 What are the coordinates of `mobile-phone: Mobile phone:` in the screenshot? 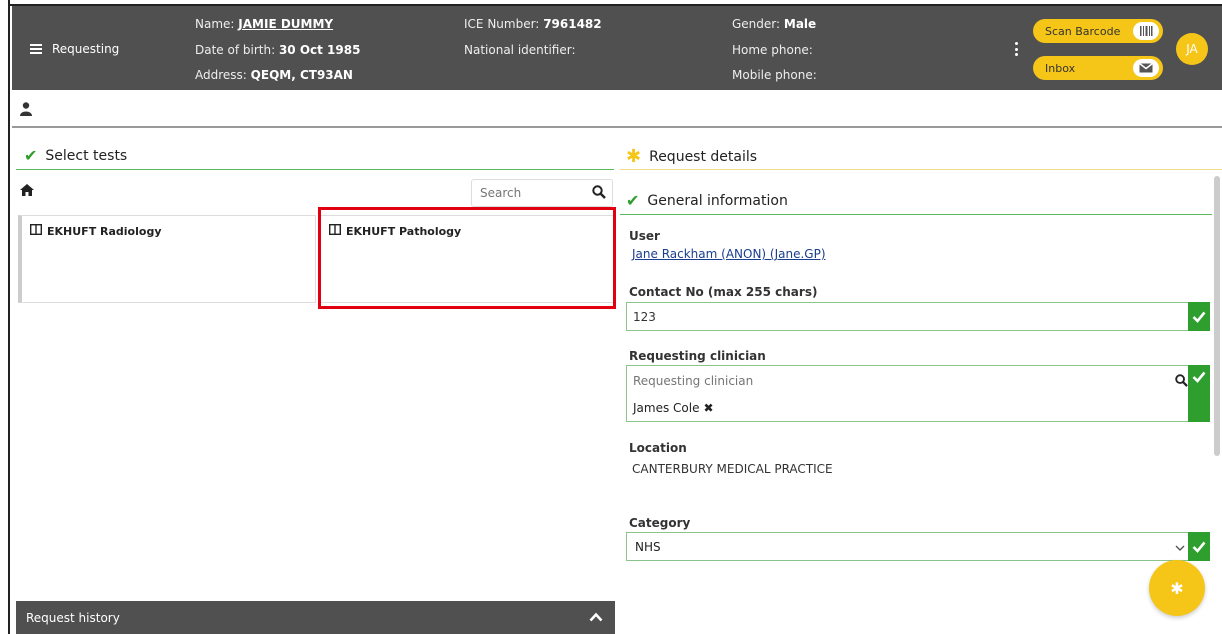 It's located at (774, 75).